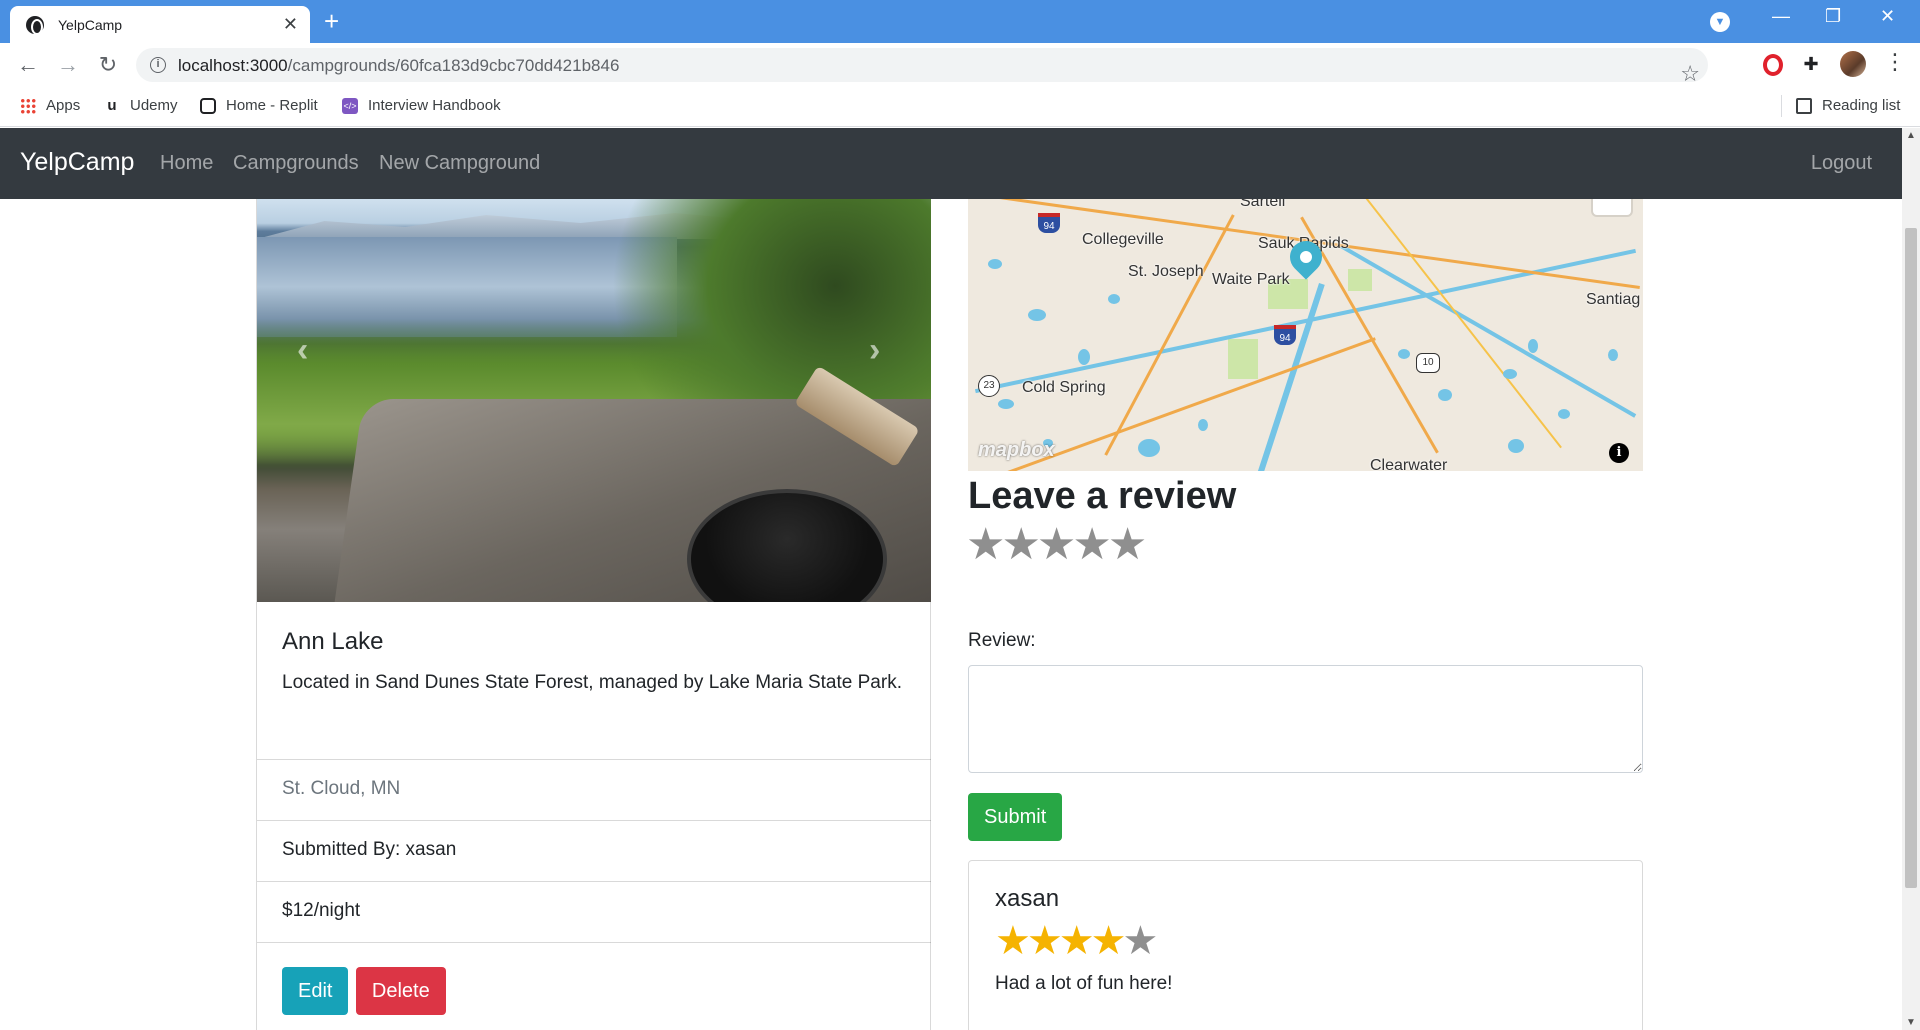 This screenshot has height=1030, width=1920. Describe the element at coordinates (1027, 898) in the screenshot. I see `review-author: xasan` at that location.